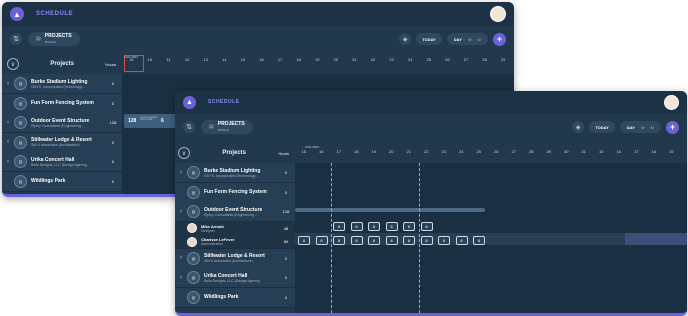 This screenshot has height=316, width=688. What do you see at coordinates (408, 151) in the screenshot?
I see `day-label: 21` at bounding box center [408, 151].